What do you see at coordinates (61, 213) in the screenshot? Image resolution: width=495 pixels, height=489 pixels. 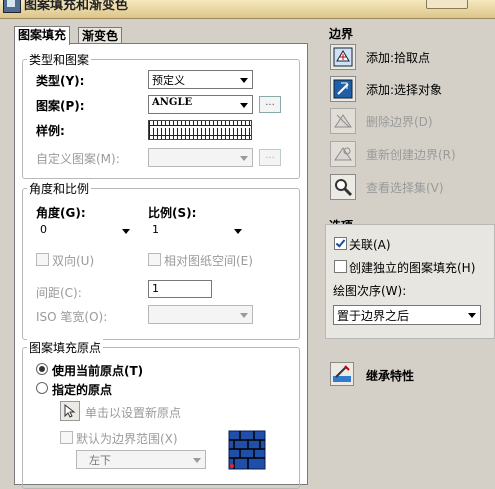 I see `angle-label: 角度(G):` at bounding box center [61, 213].